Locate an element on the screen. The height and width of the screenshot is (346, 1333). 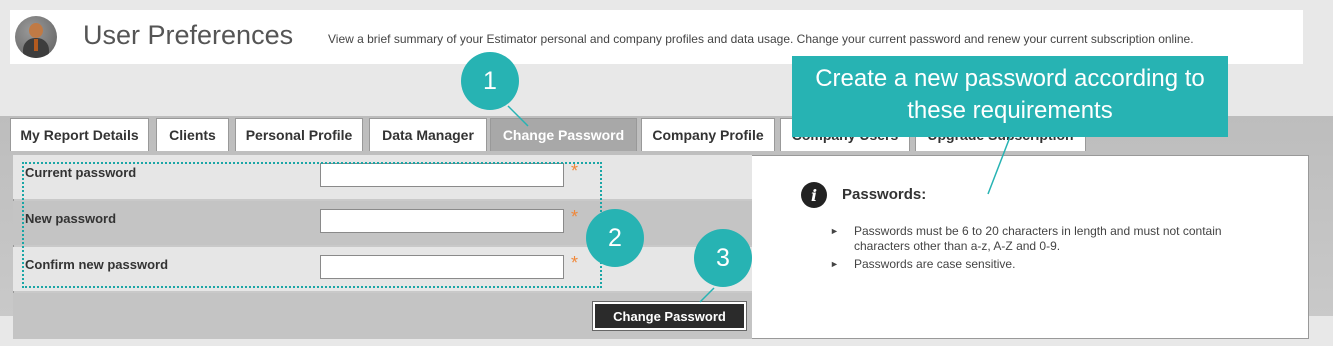
callout-1: 1 is located at coordinates (490, 81).